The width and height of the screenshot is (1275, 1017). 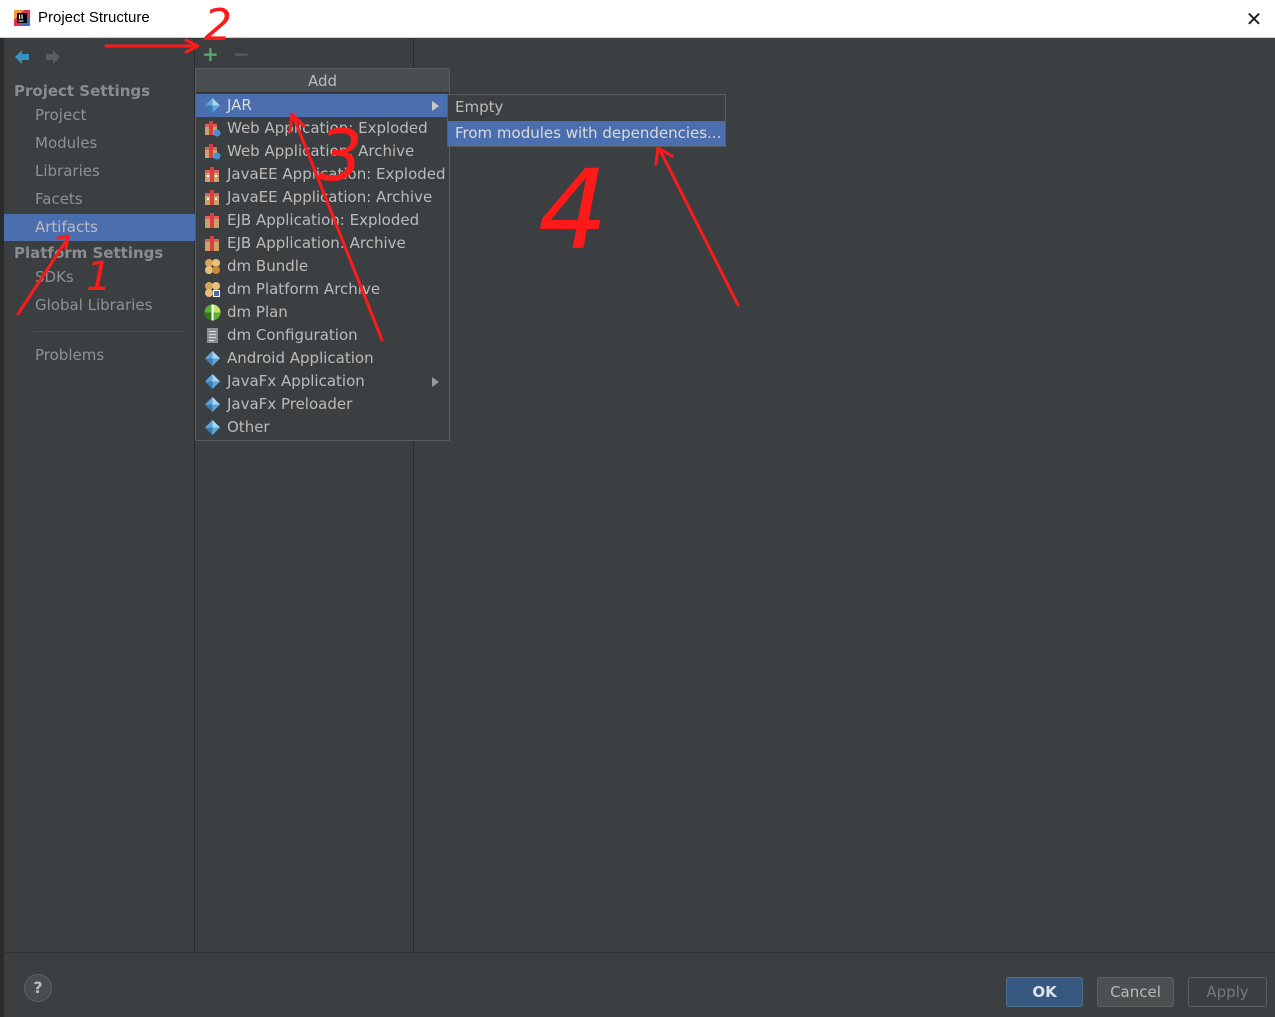 I want to click on menu-item-dm-platform-archive: dm Platform Archive, so click(x=322, y=289).